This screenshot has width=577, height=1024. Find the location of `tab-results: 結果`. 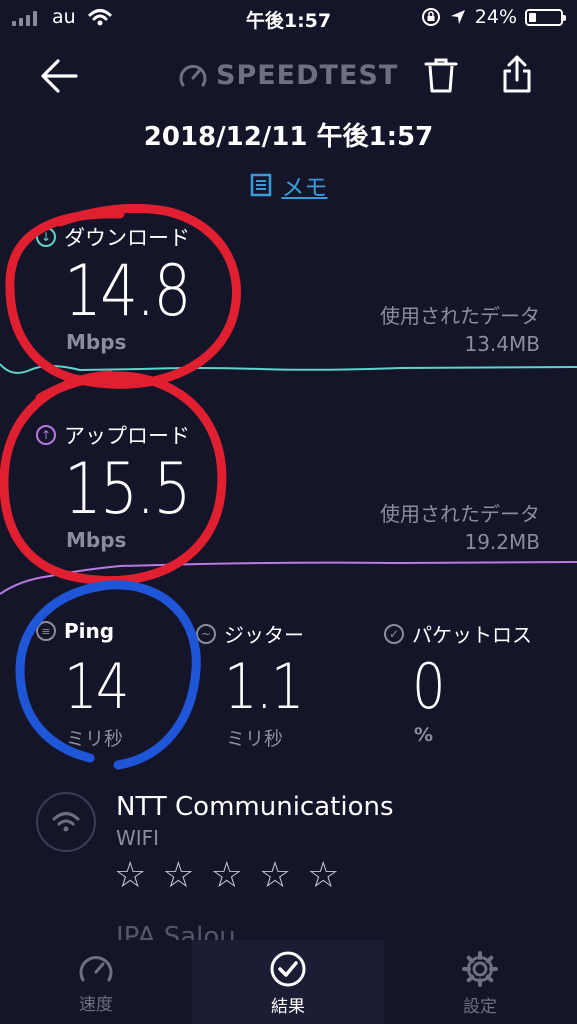

tab-results: 結果 is located at coordinates (288, 982).